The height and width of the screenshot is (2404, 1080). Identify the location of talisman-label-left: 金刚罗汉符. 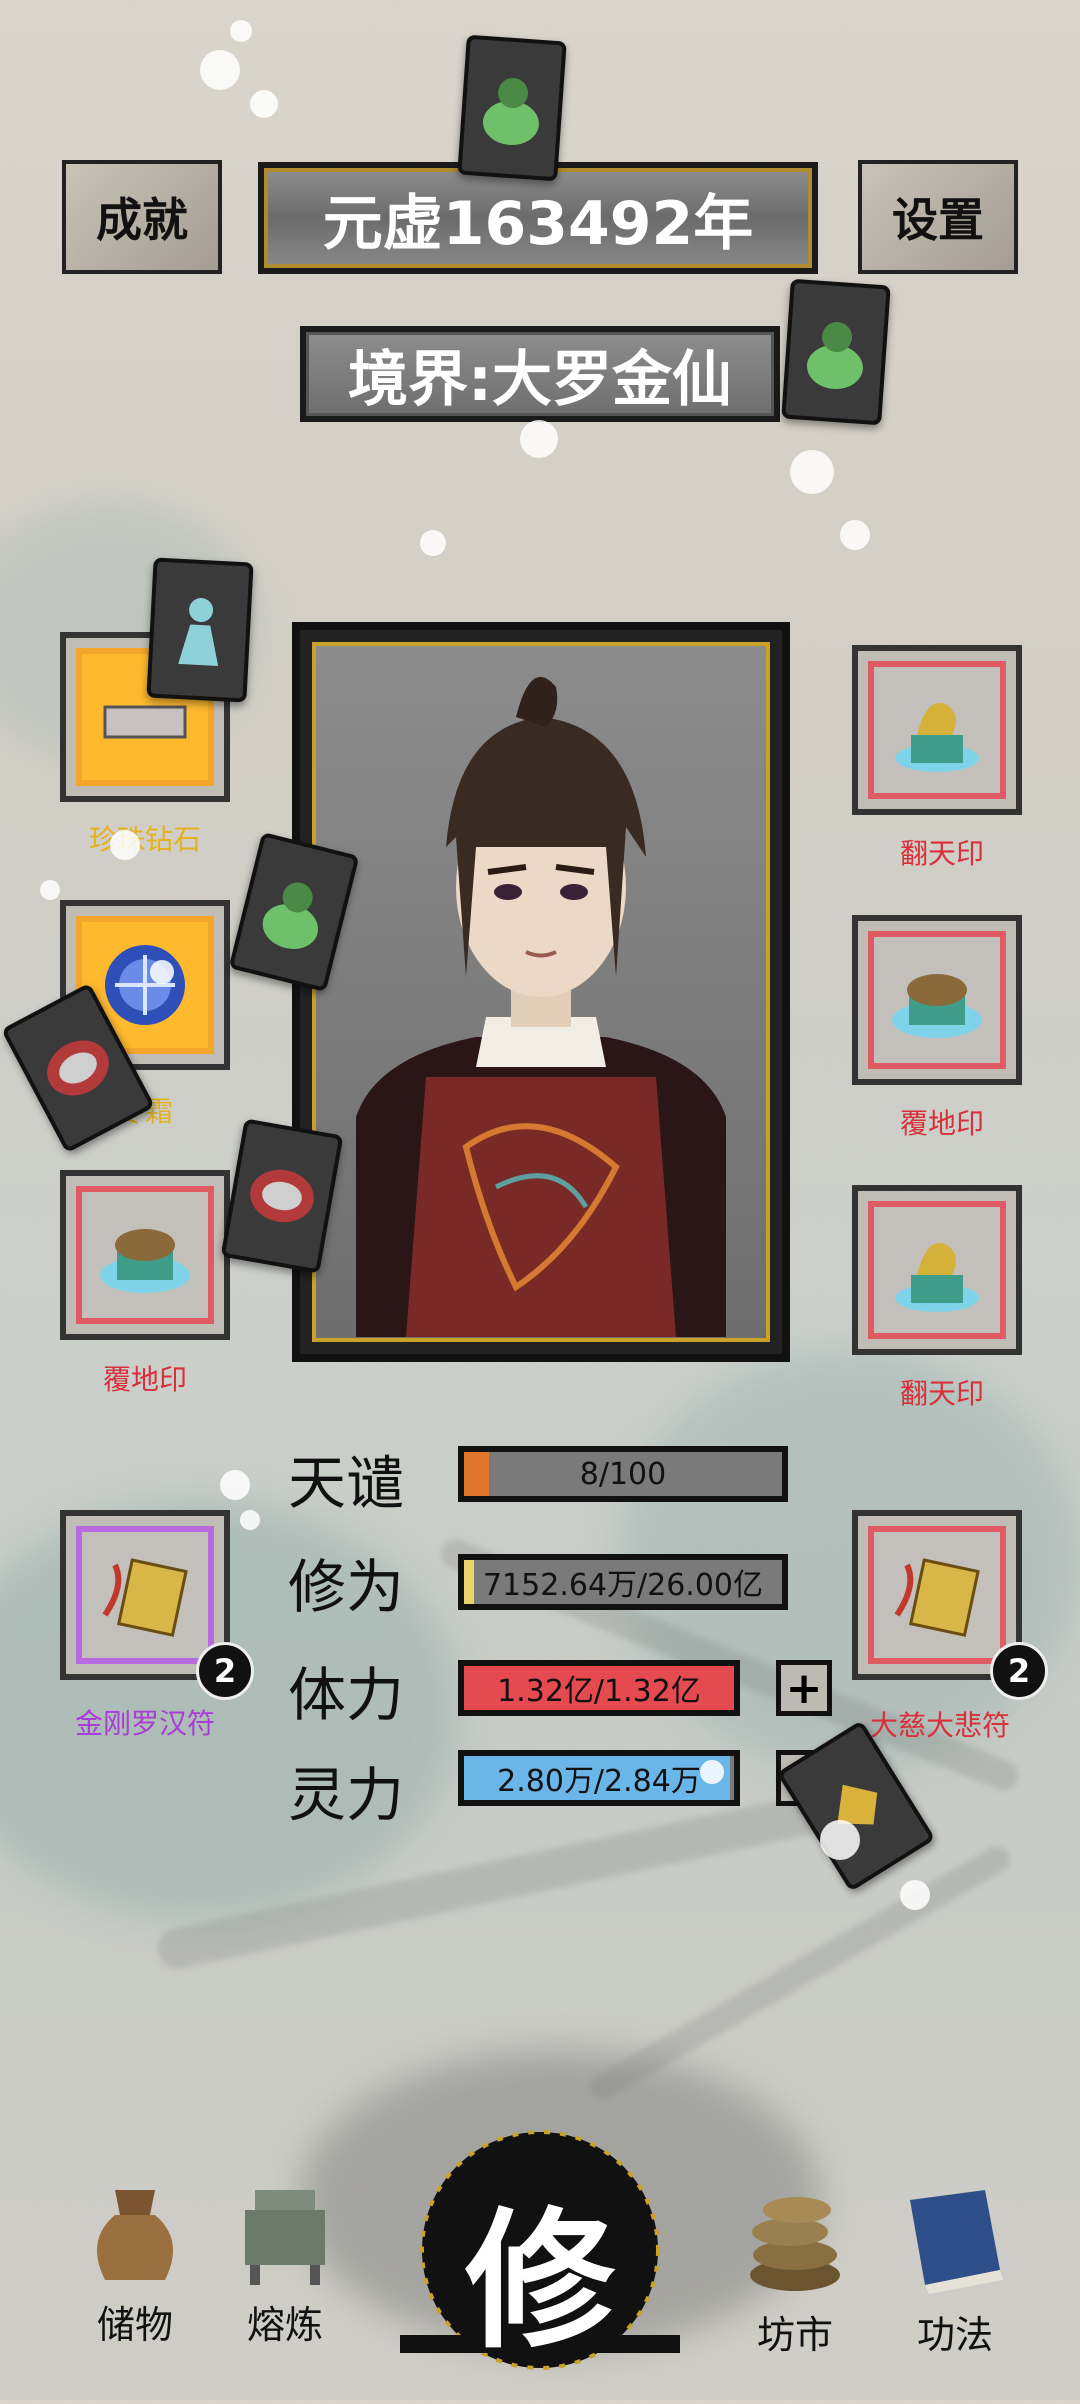
(144, 1723).